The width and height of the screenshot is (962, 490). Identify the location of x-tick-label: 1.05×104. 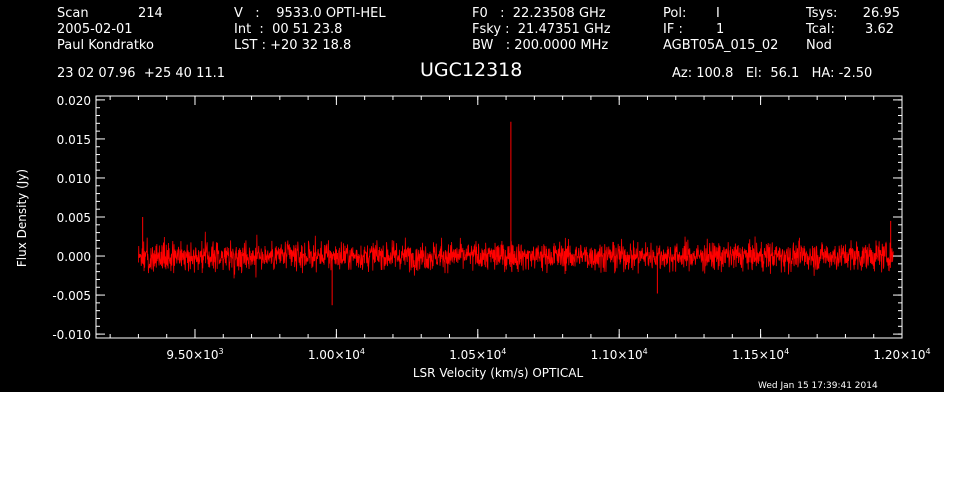
(477, 354).